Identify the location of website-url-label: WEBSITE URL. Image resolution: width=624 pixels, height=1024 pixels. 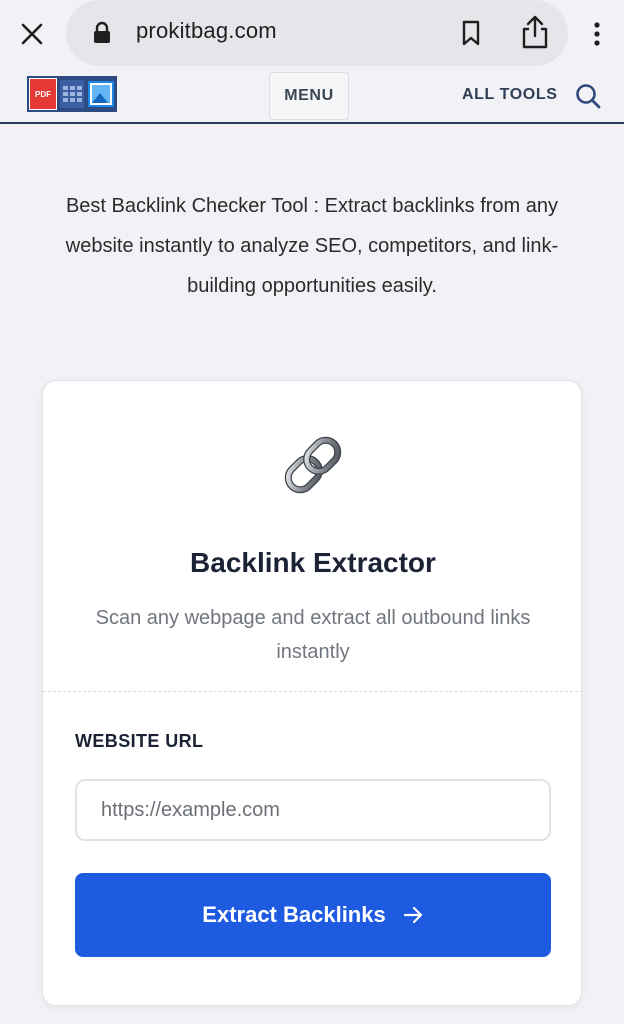
(139, 741).